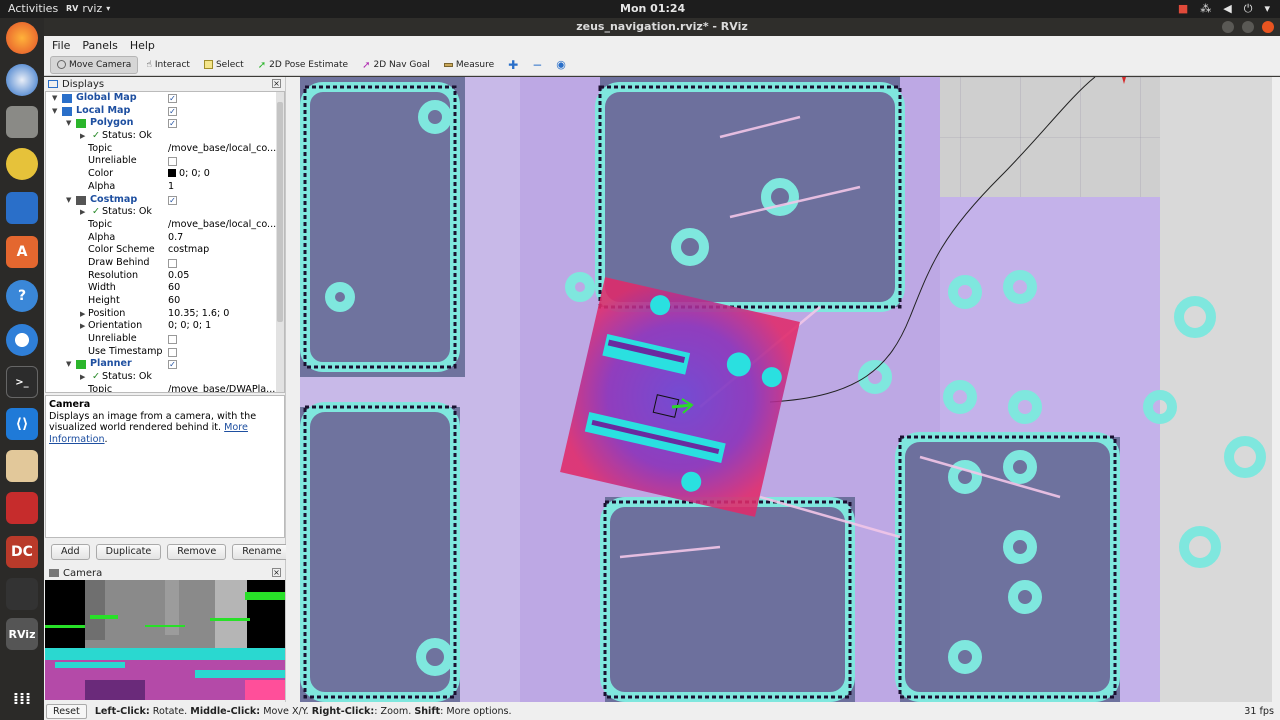 The image size is (1280, 720). What do you see at coordinates (513, 65) in the screenshot?
I see `add-tool-button: ✚` at bounding box center [513, 65].